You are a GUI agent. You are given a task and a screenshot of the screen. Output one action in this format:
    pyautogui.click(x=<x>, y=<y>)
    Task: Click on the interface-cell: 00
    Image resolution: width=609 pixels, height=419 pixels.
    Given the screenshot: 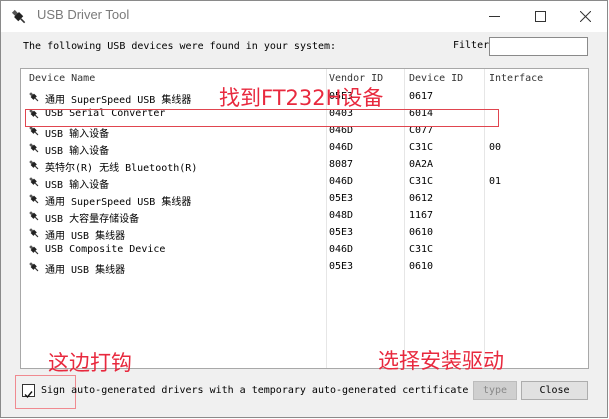 What is the action you would take?
    pyautogui.click(x=495, y=147)
    